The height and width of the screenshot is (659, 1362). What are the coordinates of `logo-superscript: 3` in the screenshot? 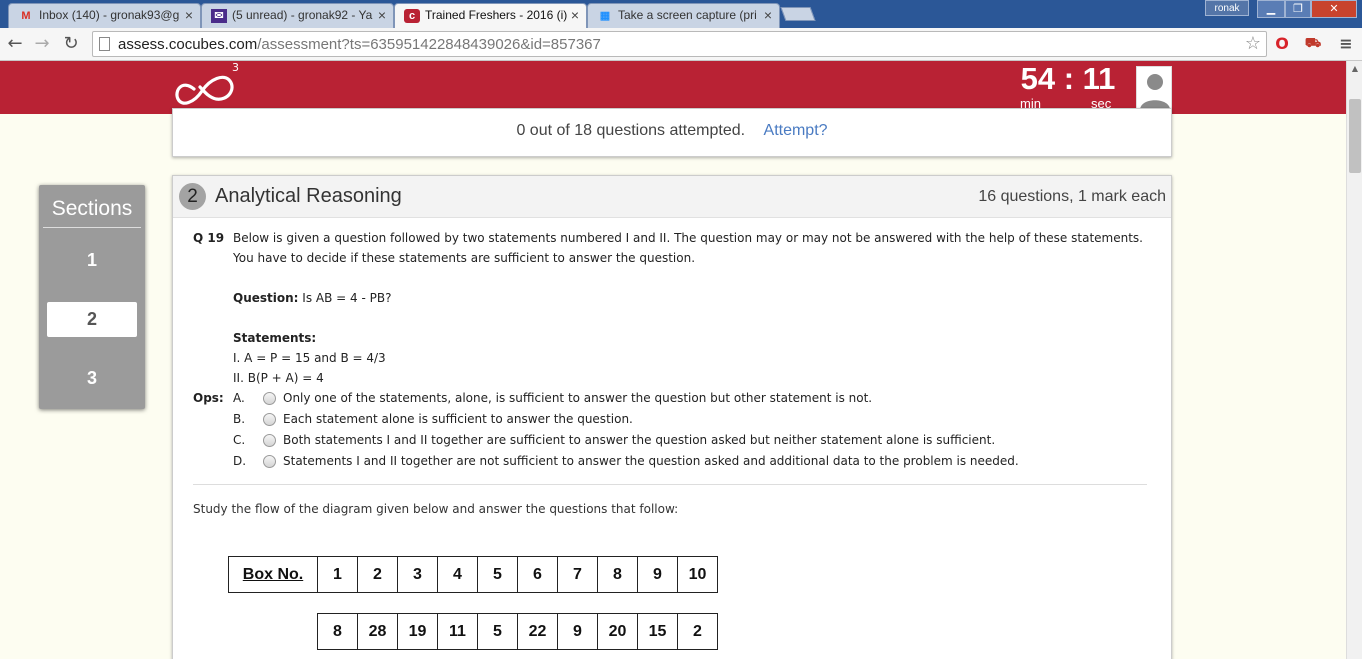 It's located at (235, 67).